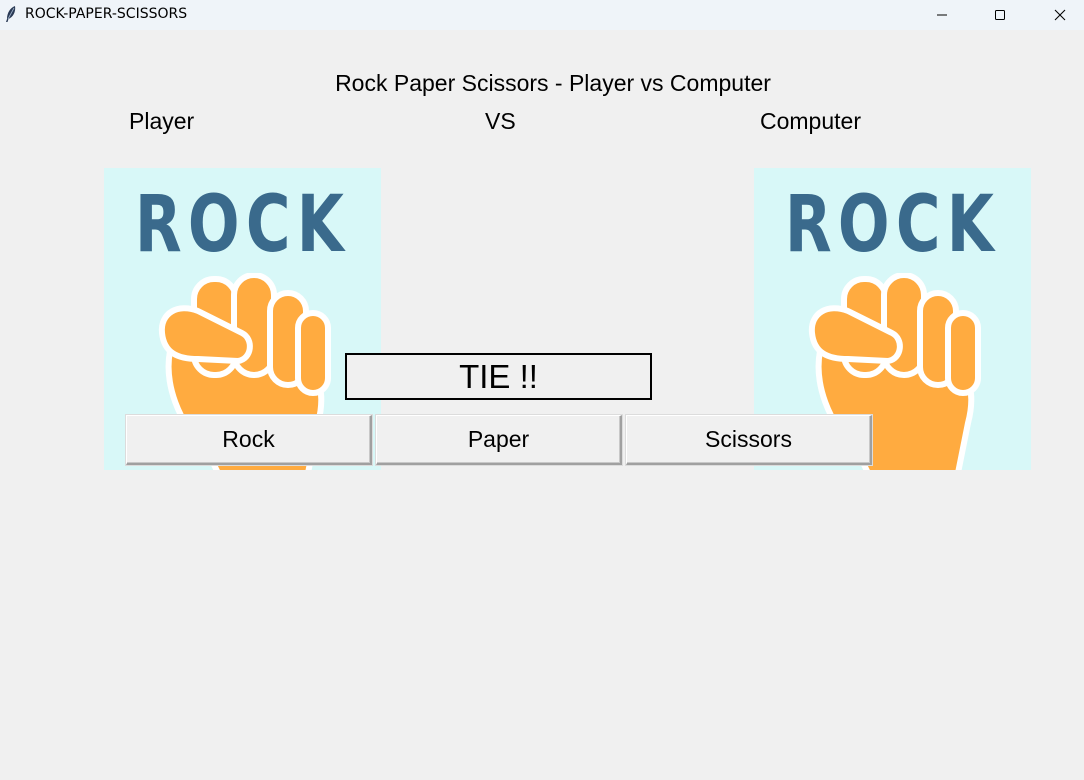 The height and width of the screenshot is (780, 1084). What do you see at coordinates (162, 121) in the screenshot?
I see `player-label: Player` at bounding box center [162, 121].